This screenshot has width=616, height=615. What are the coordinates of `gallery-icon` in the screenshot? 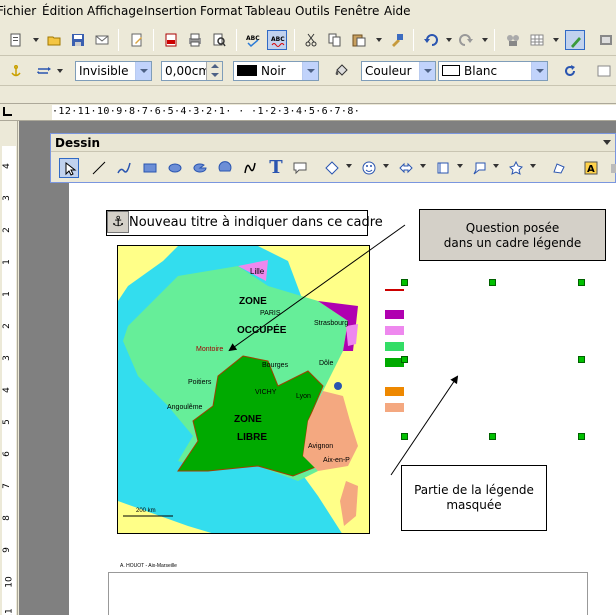 It's located at (606, 40).